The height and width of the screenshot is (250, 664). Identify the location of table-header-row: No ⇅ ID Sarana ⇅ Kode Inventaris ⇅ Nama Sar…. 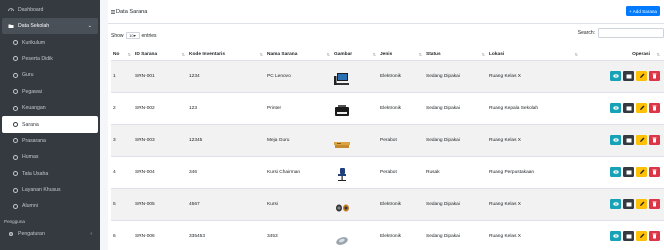
(387, 55).